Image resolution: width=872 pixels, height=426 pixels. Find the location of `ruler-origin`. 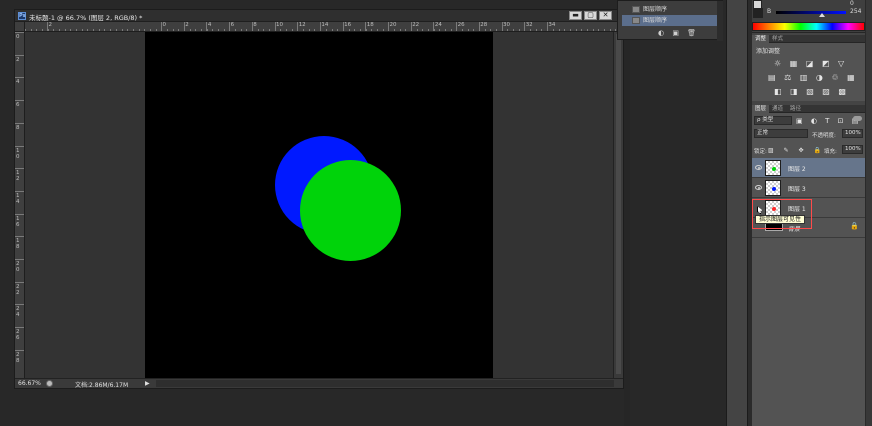

ruler-origin is located at coordinates (20, 27).